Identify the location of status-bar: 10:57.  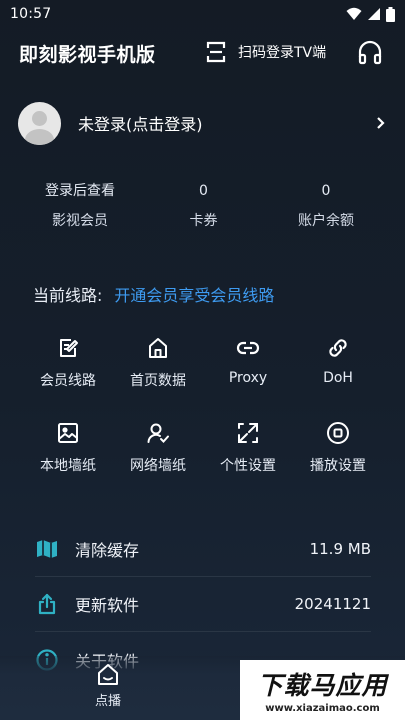
(202, 14).